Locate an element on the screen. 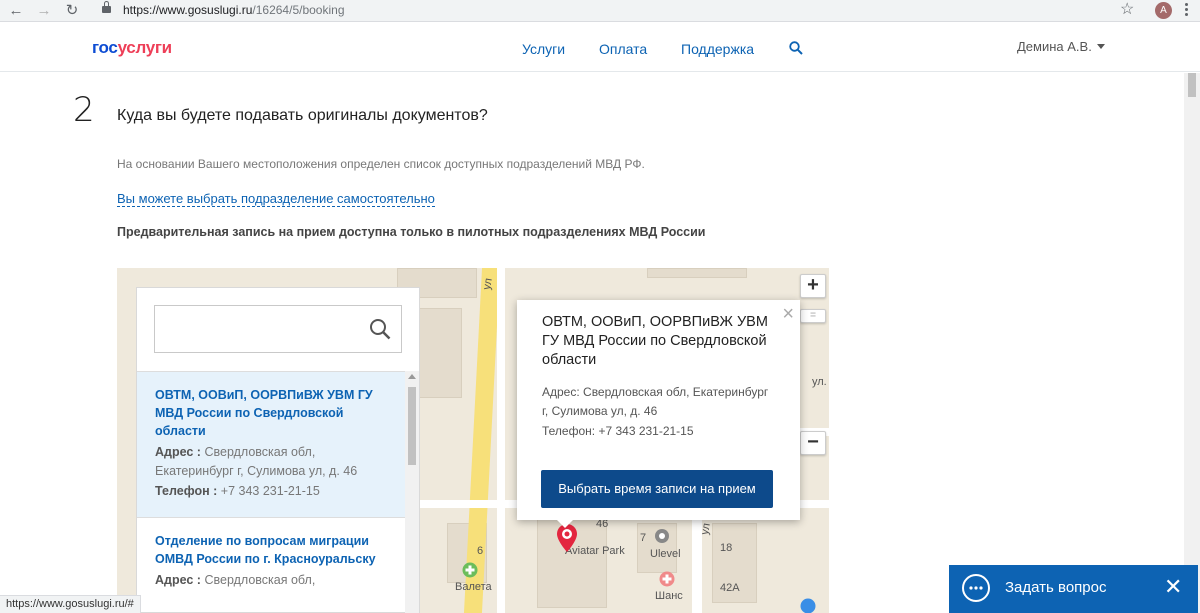 Image resolution: width=1200 pixels, height=613 pixels. nav-support: Поддержка is located at coordinates (717, 49).